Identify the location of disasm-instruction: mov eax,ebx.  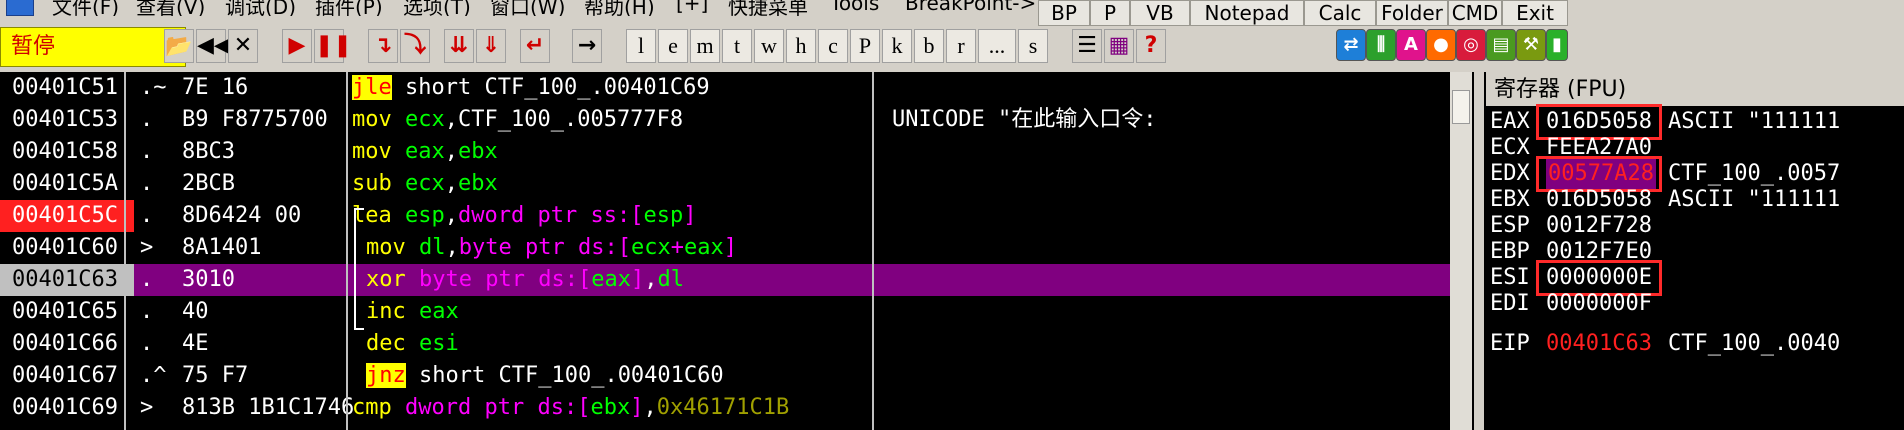
(425, 152).